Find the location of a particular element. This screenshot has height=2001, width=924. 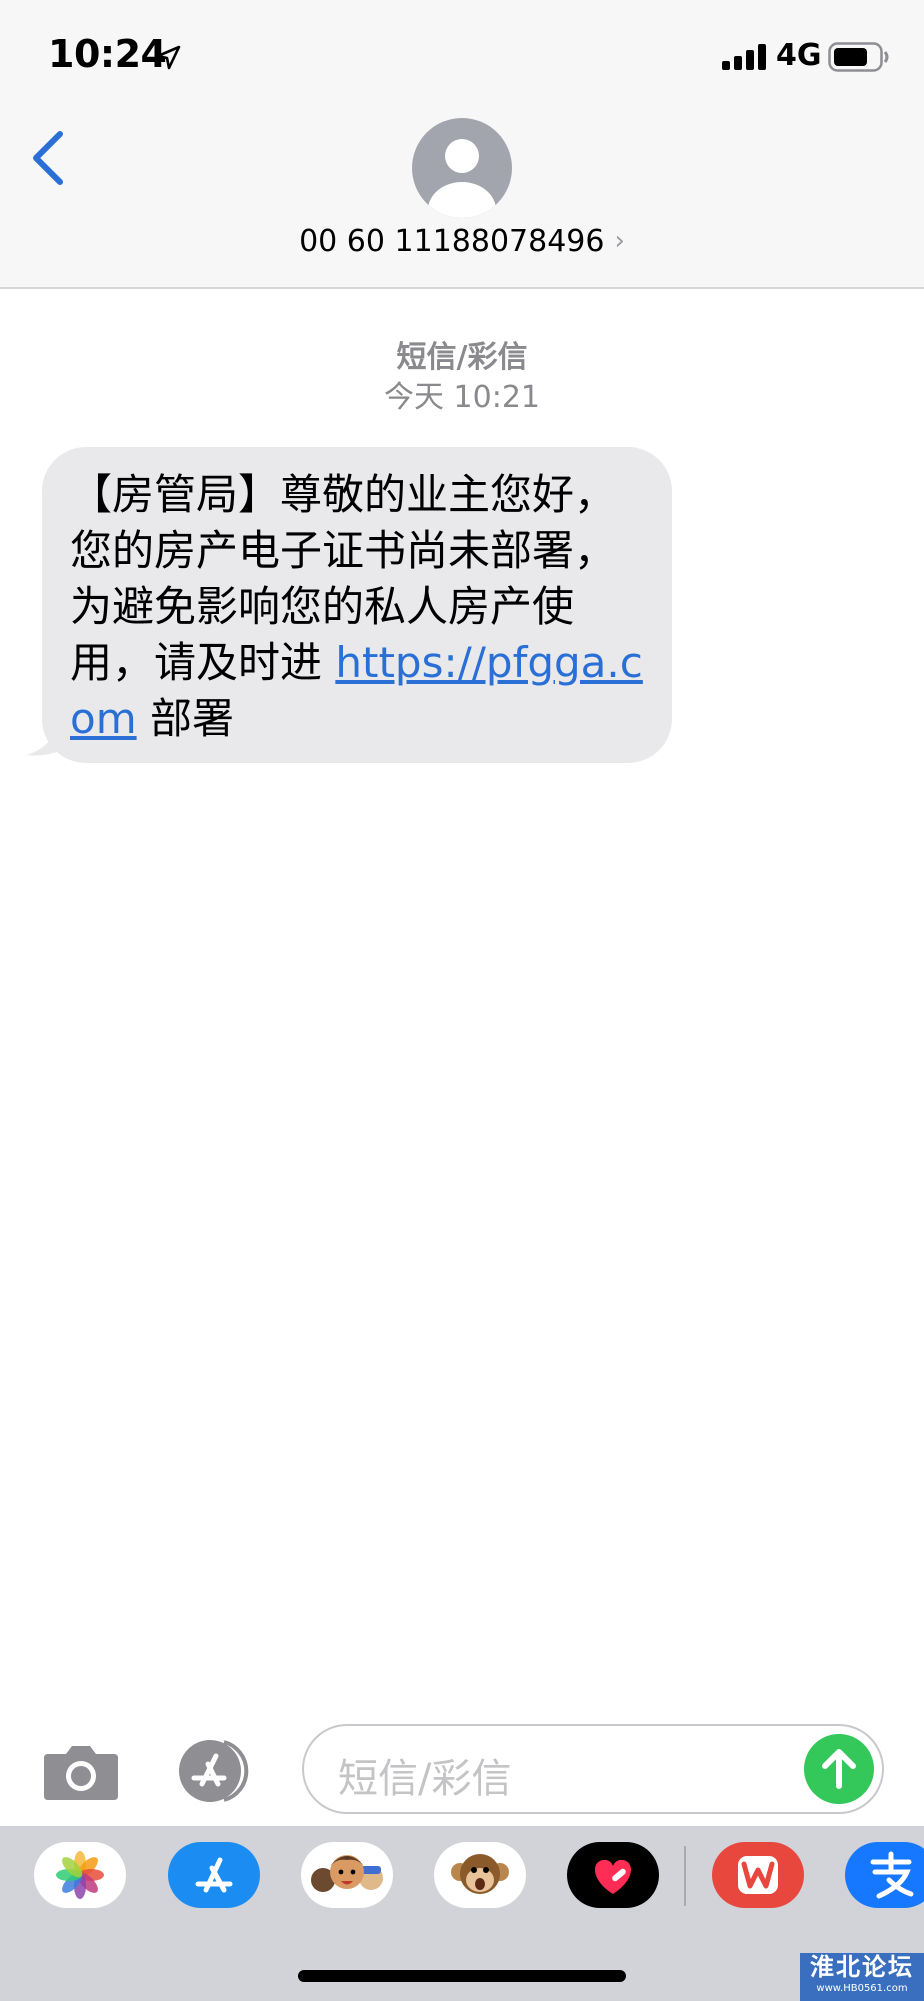

alipay-app-button is located at coordinates (884, 1875).